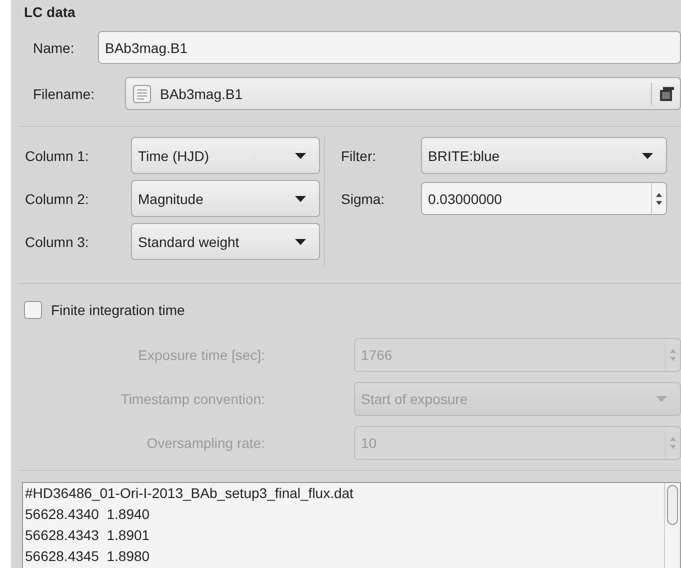  I want to click on field-label: Name:, so click(54, 48).